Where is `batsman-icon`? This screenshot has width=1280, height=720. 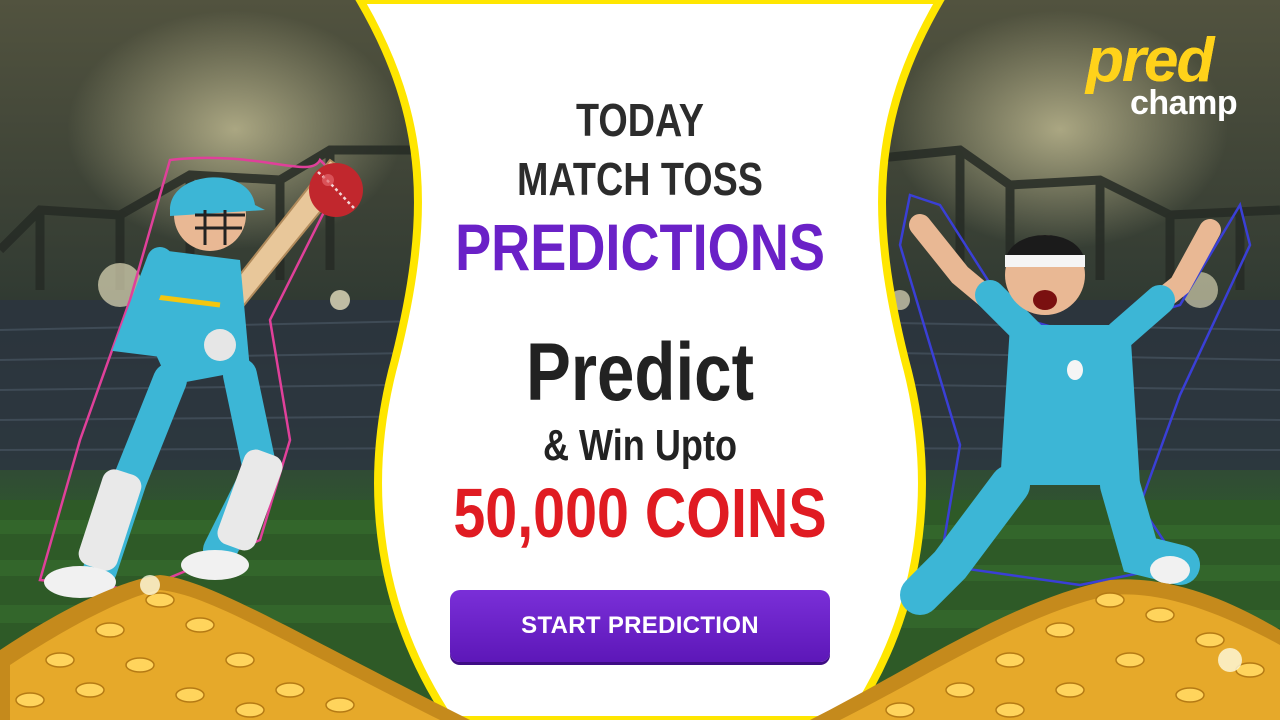
batsman-icon is located at coordinates (194, 377).